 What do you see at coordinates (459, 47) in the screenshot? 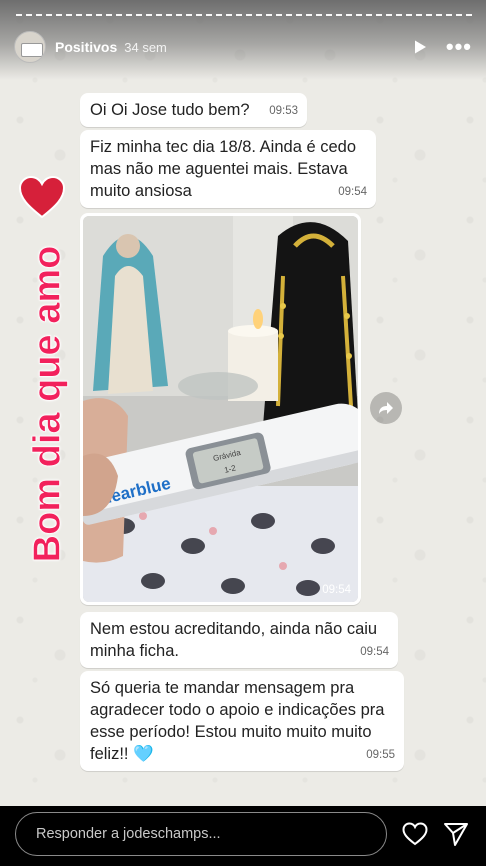
I see `more-icon: •••` at bounding box center [459, 47].